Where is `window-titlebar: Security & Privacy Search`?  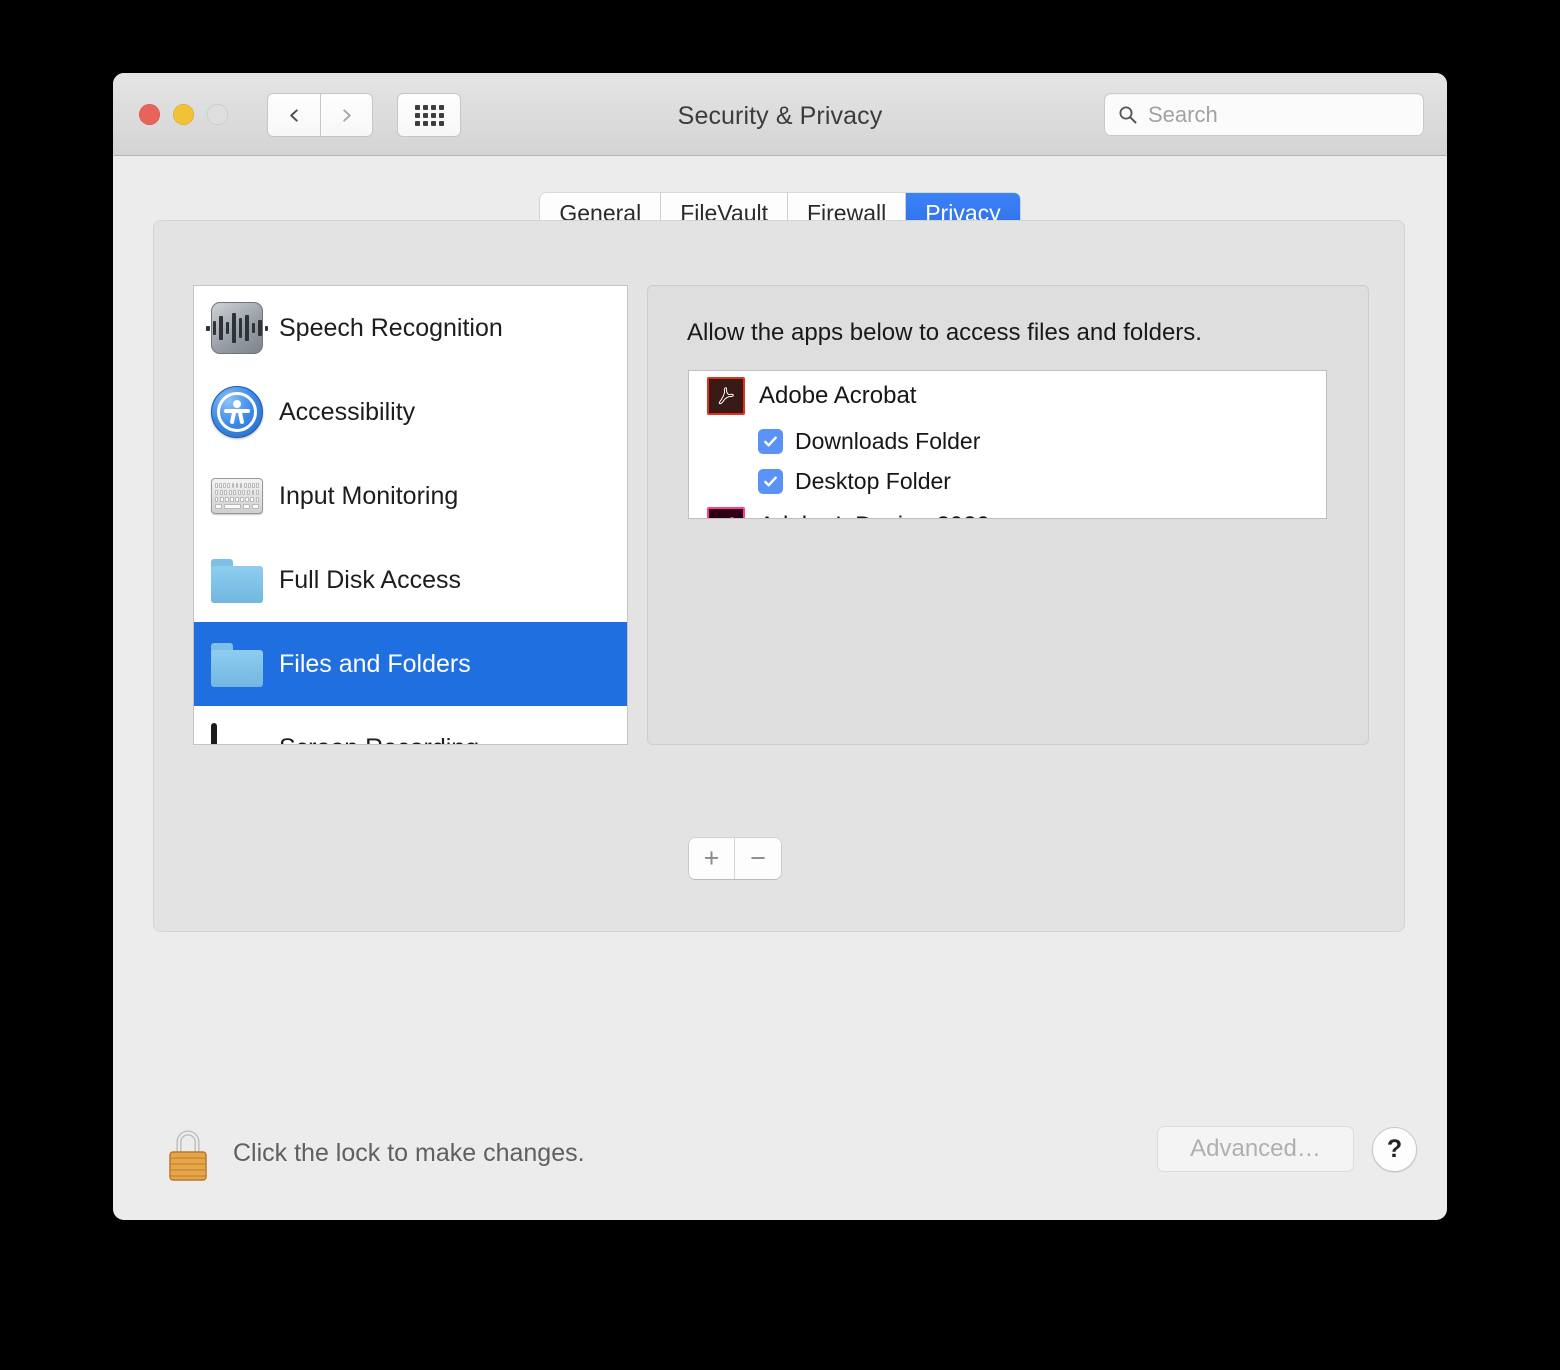 window-titlebar: Security & Privacy Search is located at coordinates (780, 114).